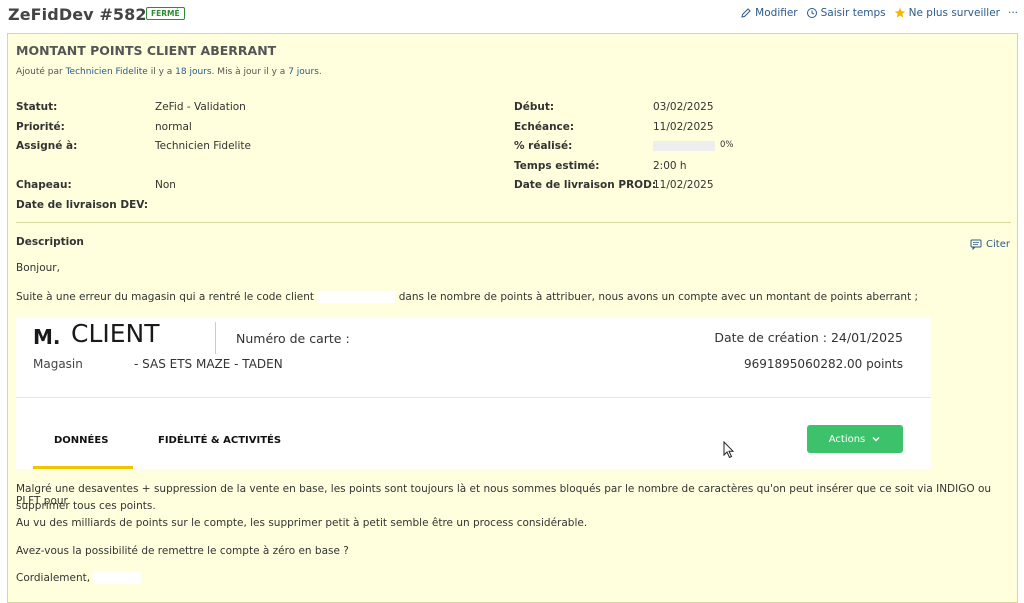 The height and width of the screenshot is (603, 1024). I want to click on closing: Cordialement,, so click(79, 578).